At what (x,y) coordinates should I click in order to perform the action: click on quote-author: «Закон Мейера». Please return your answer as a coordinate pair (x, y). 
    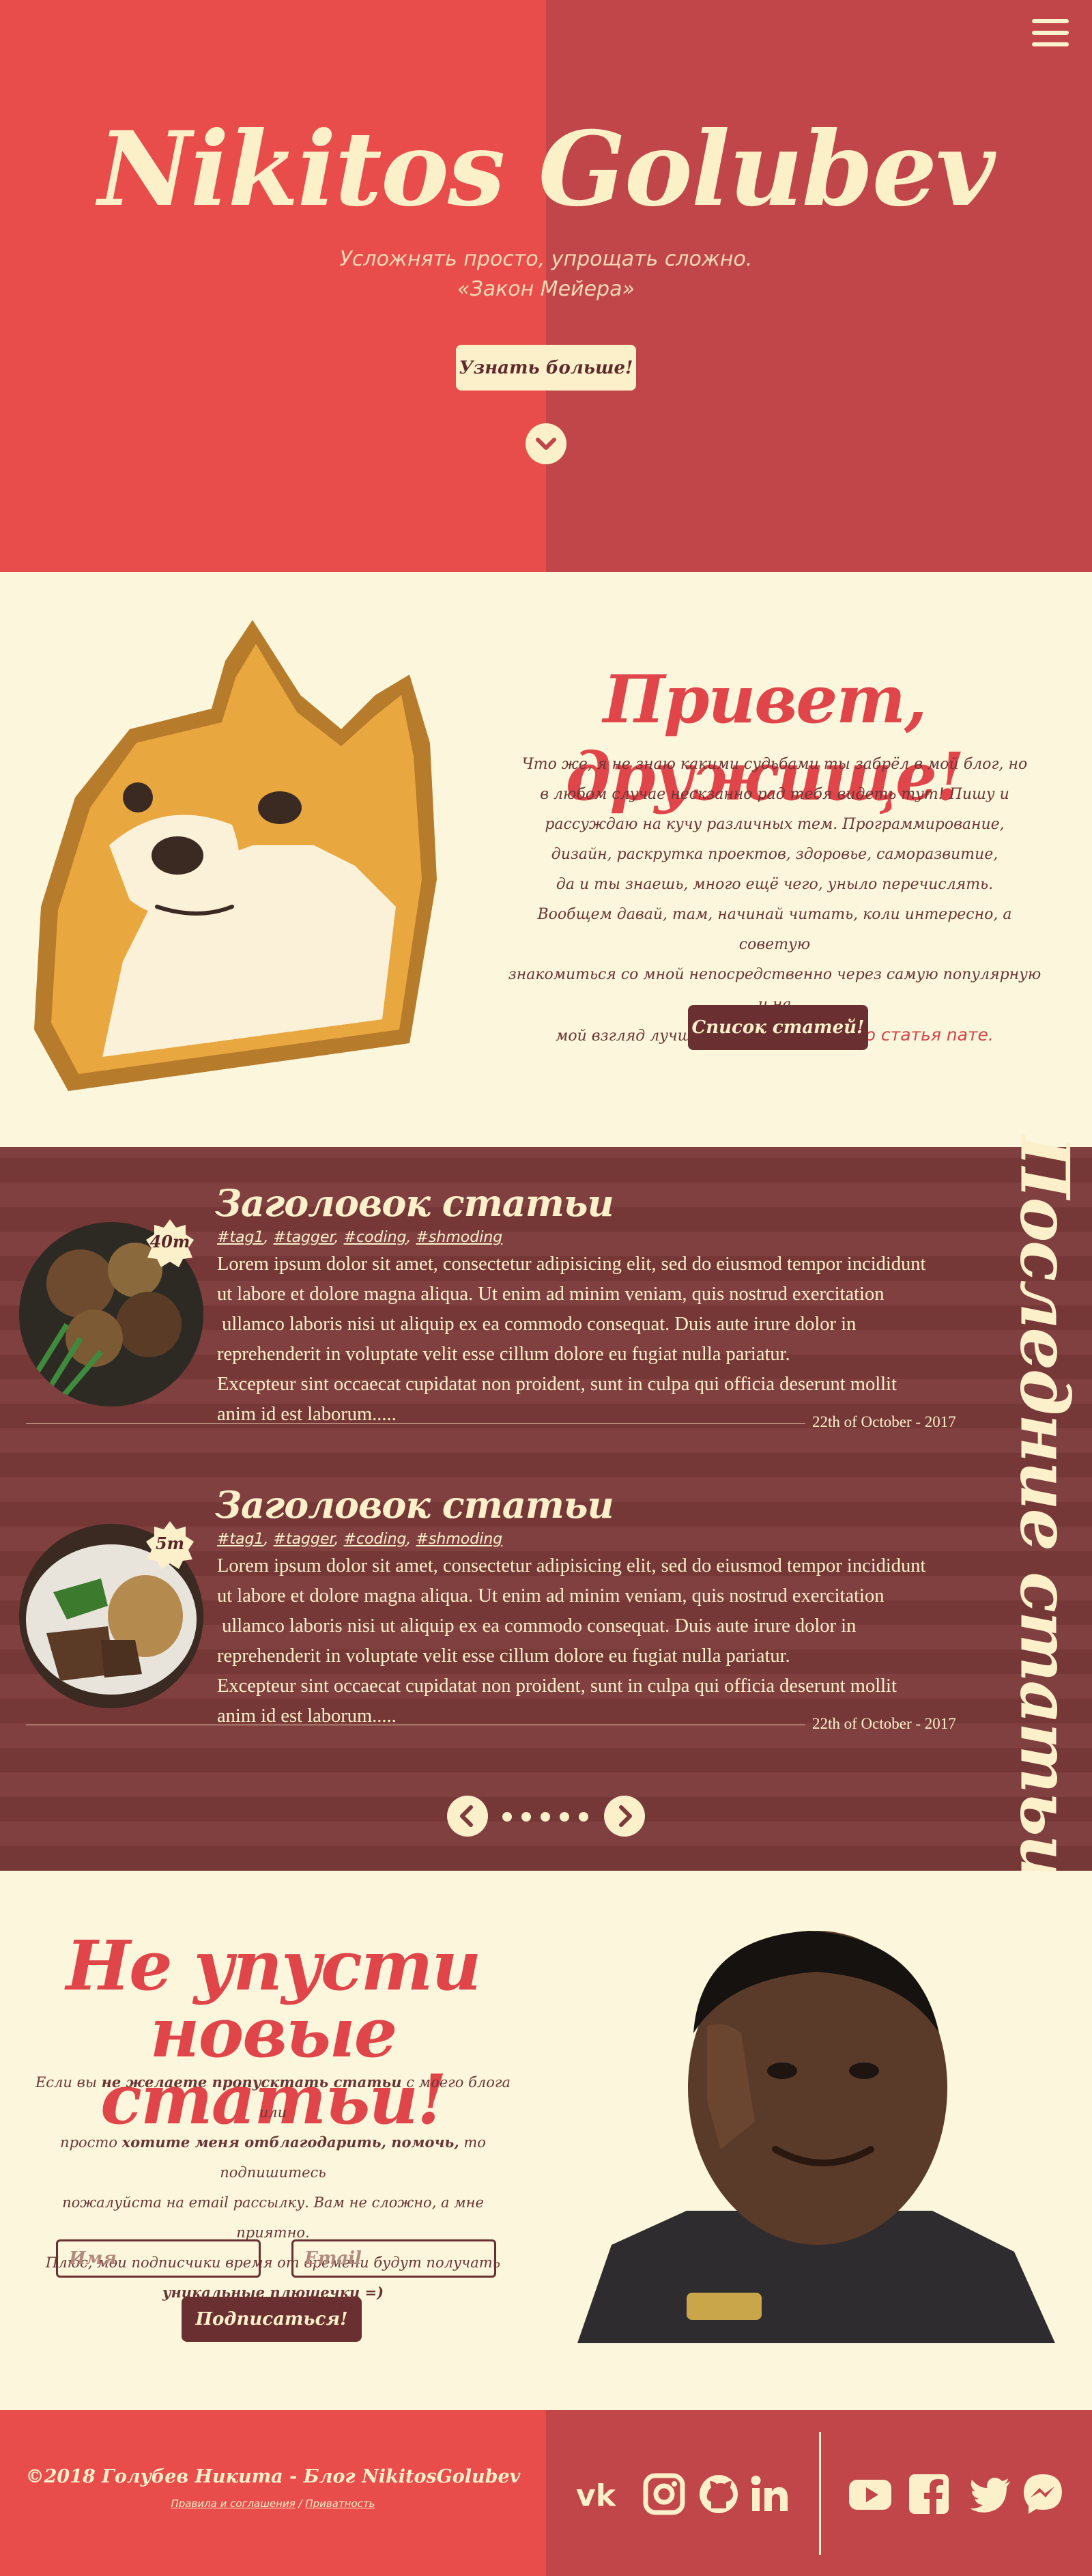
    Looking at the image, I should click on (546, 289).